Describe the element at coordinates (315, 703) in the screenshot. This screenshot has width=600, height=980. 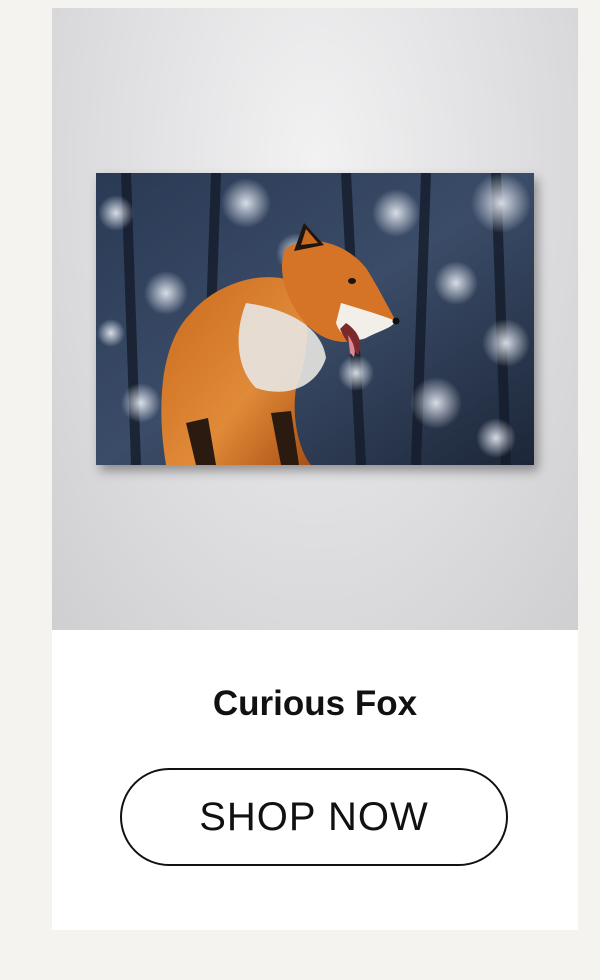
I see `product-title: Curious Fox` at that location.